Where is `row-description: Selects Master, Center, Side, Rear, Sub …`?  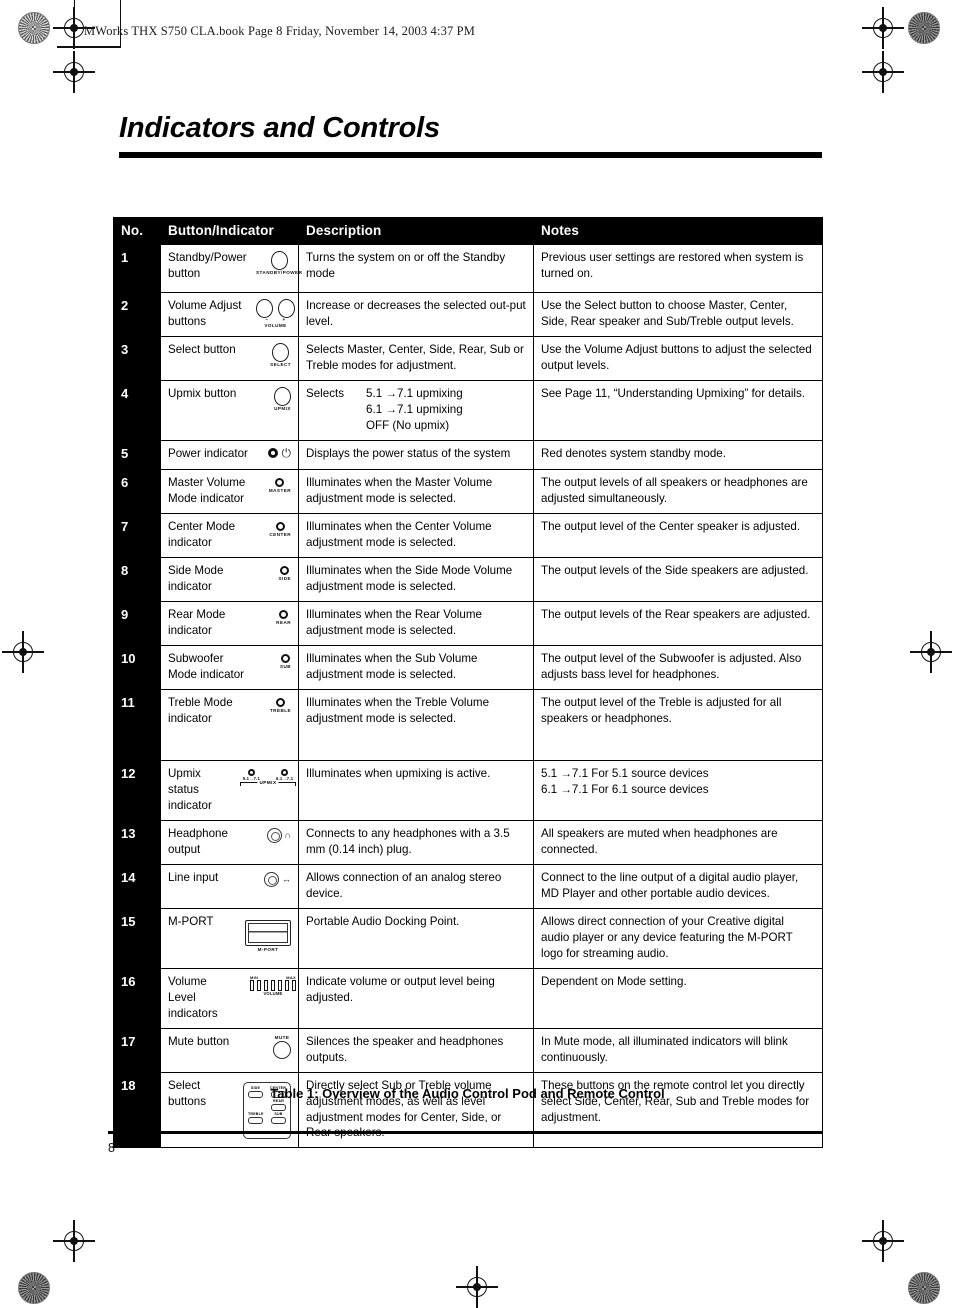
row-description: Selects Master, Center, Side, Rear, Sub … is located at coordinates (416, 358).